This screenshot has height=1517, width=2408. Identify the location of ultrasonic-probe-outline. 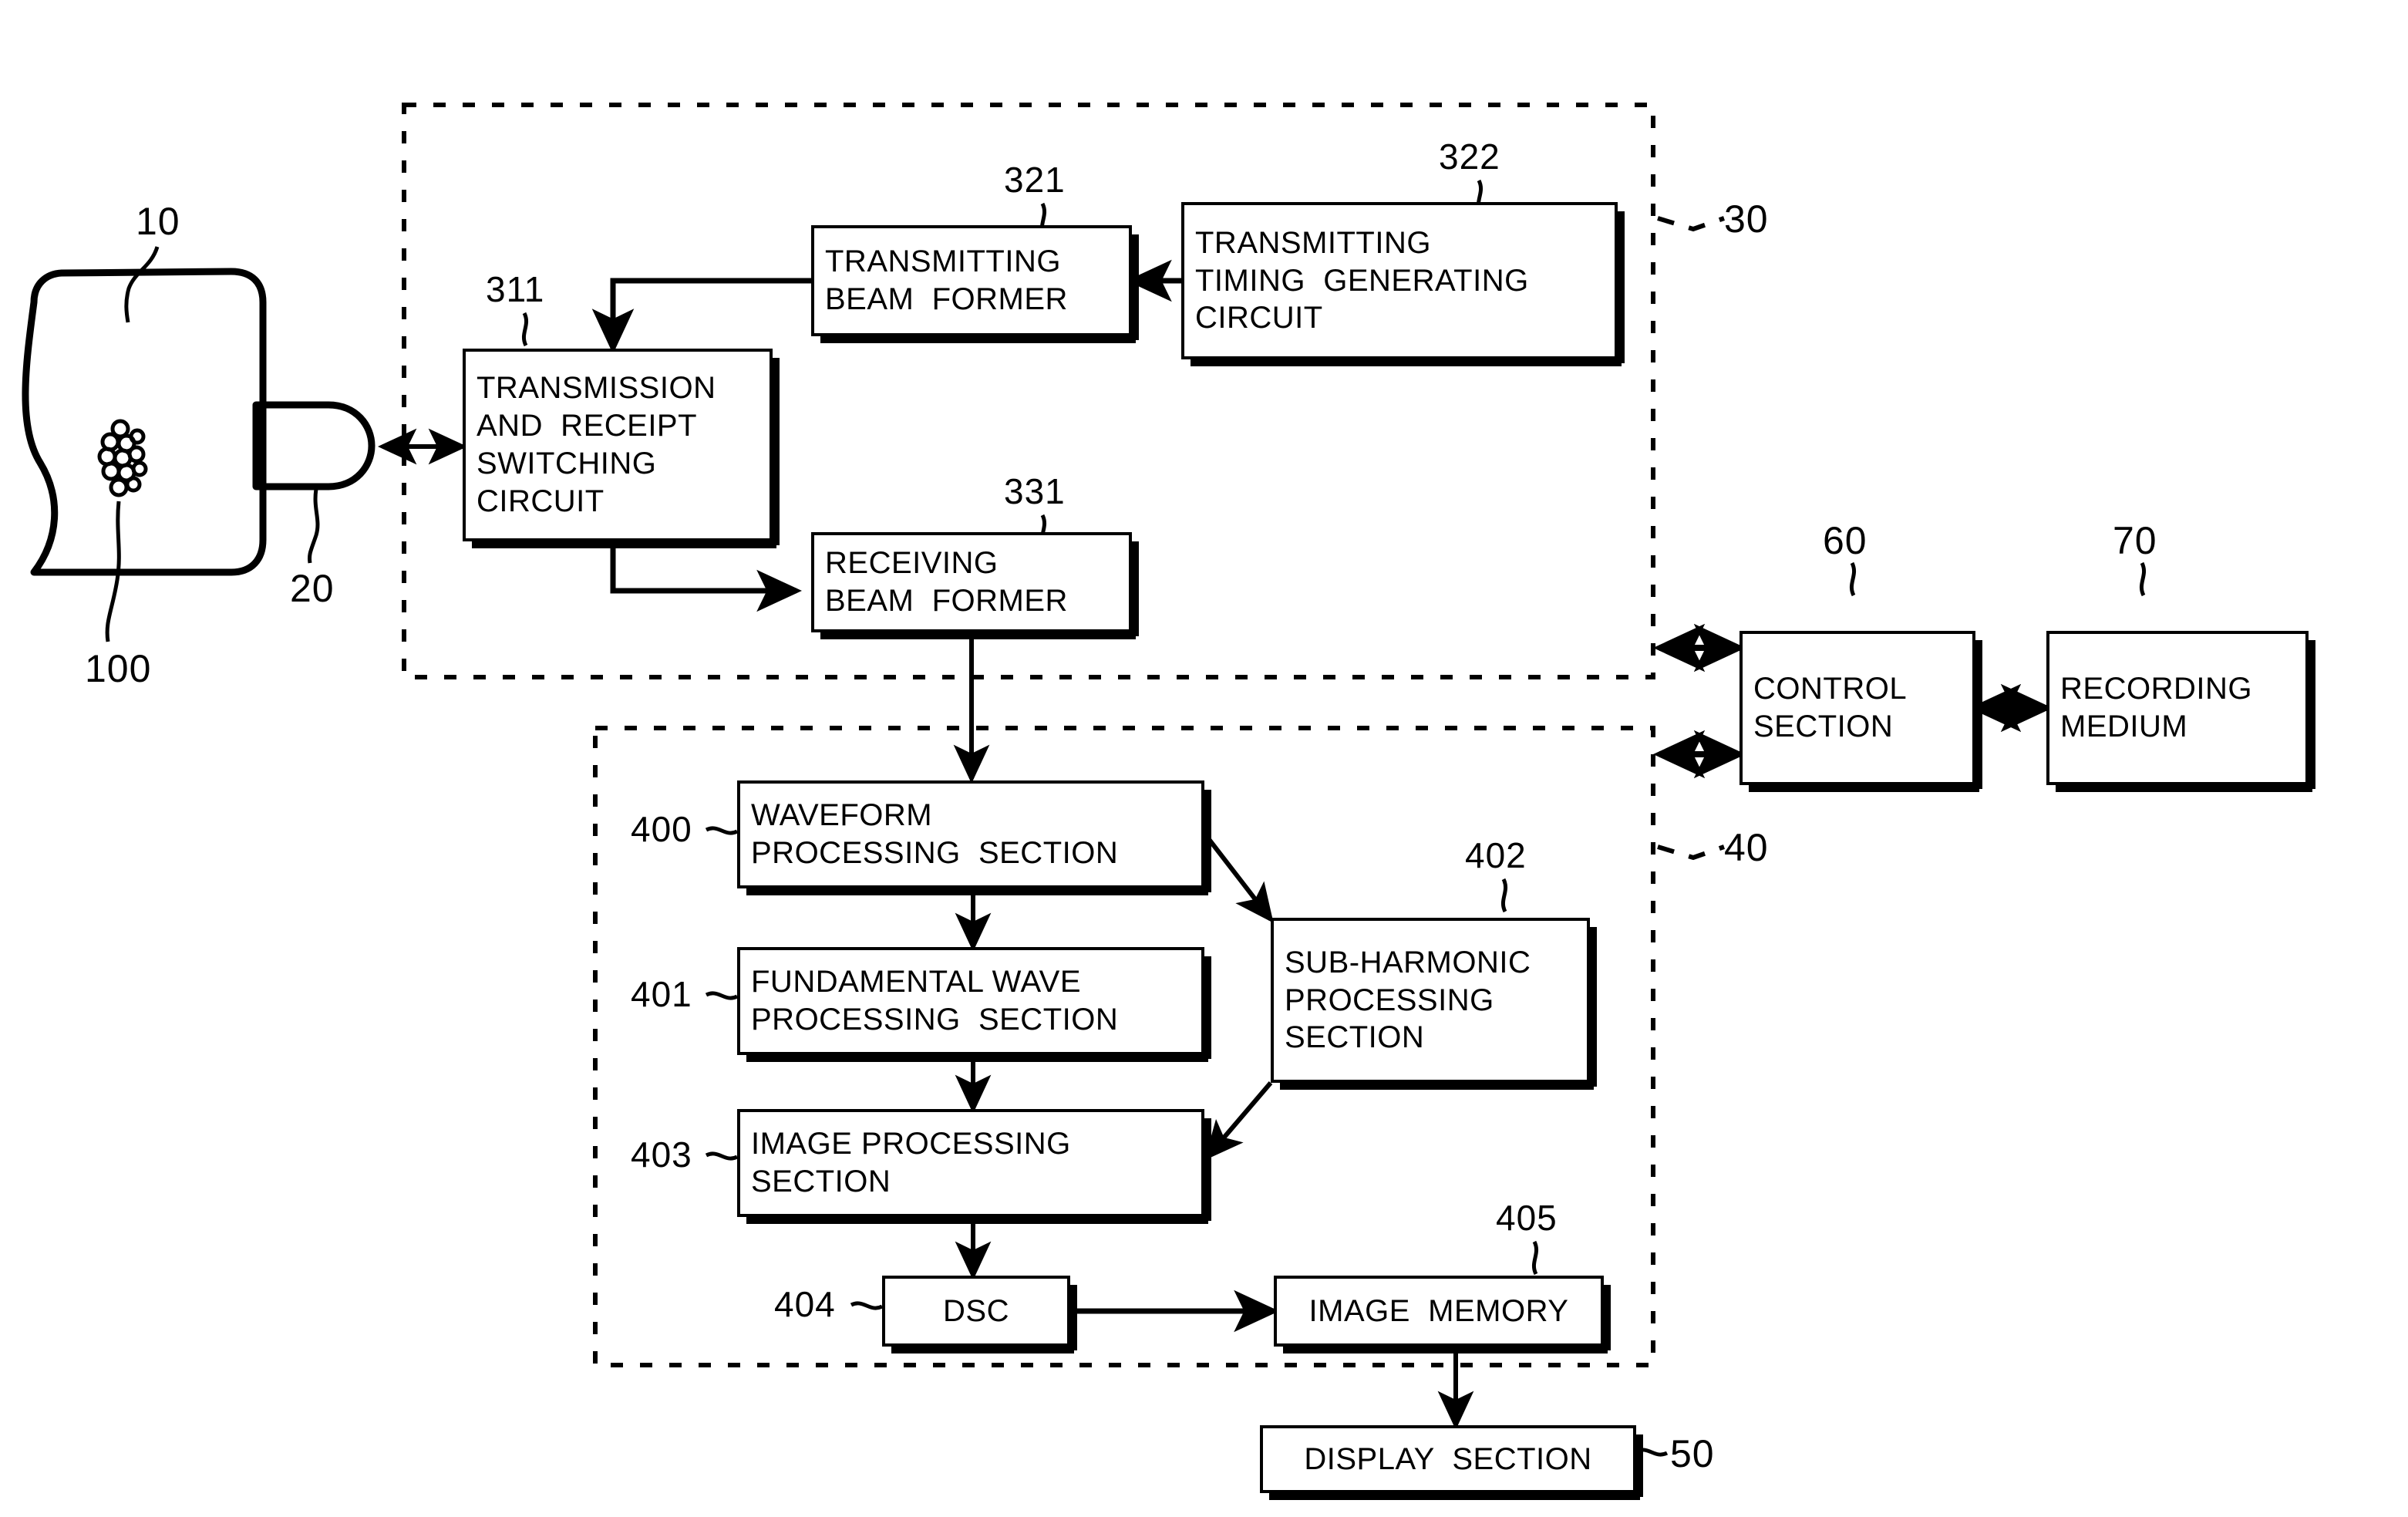
(314, 446).